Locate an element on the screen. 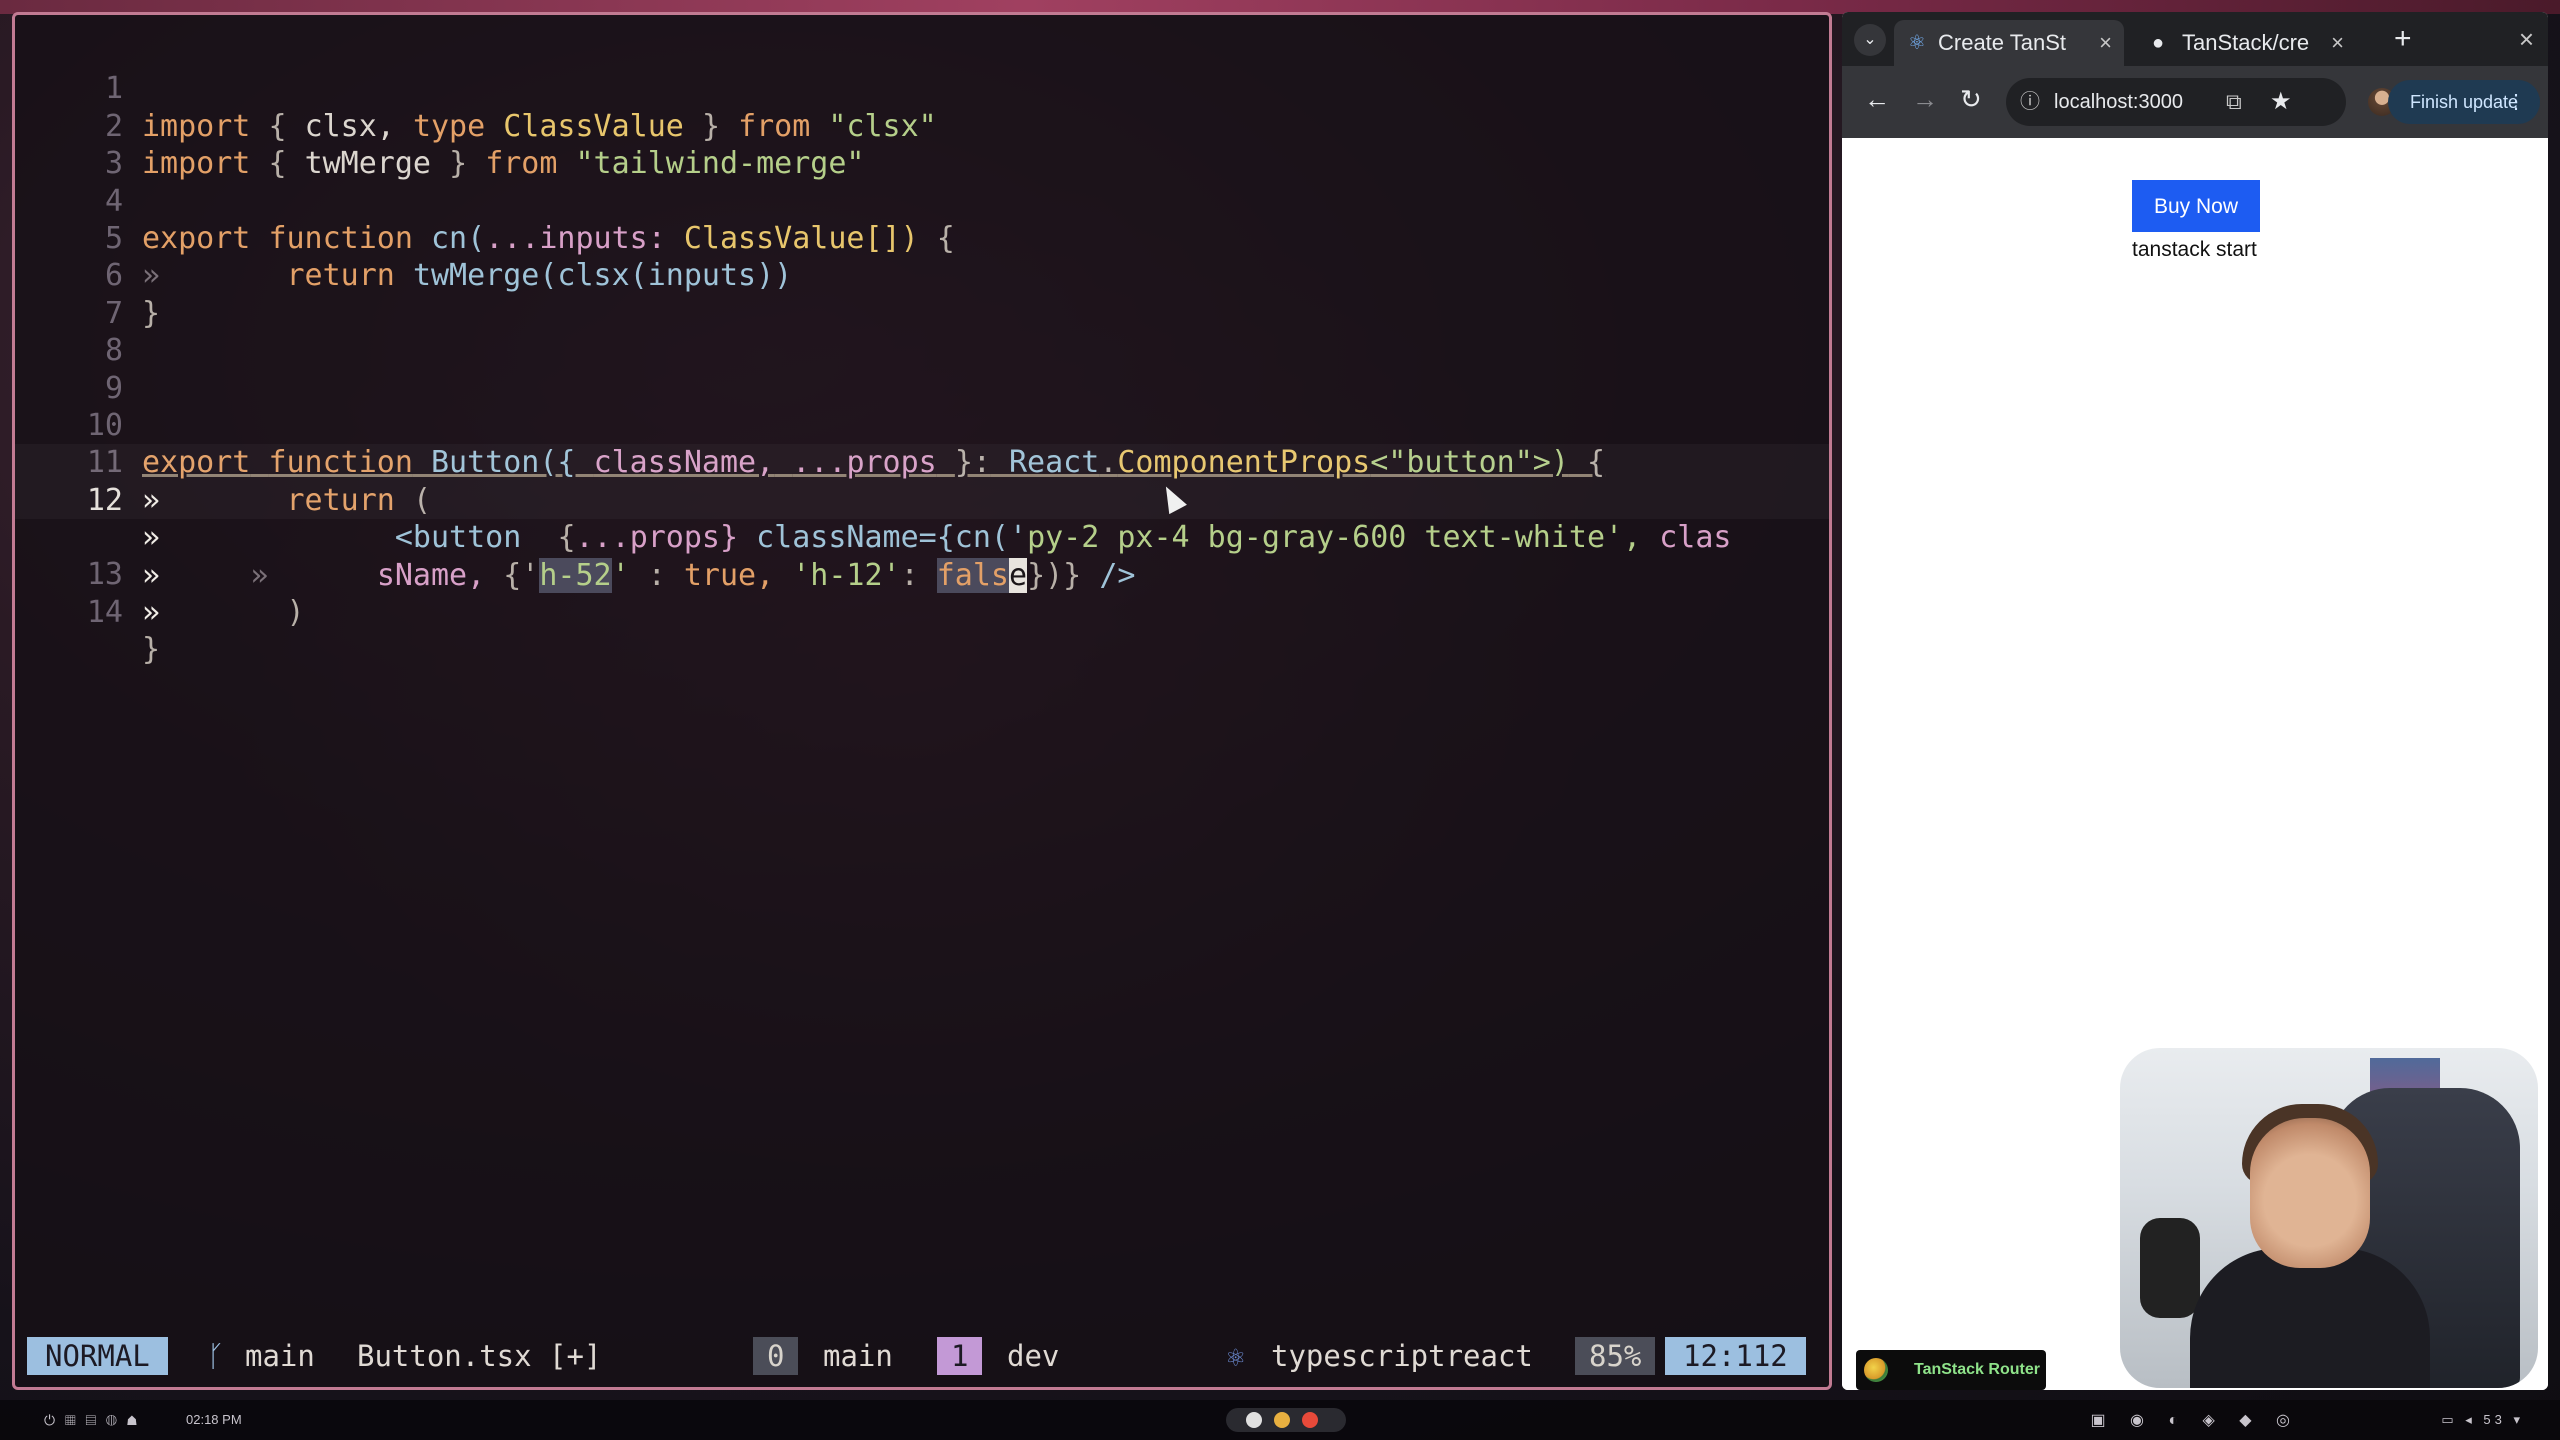 This screenshot has height=1440, width=2560. new-tab-button: + is located at coordinates (2403, 39).